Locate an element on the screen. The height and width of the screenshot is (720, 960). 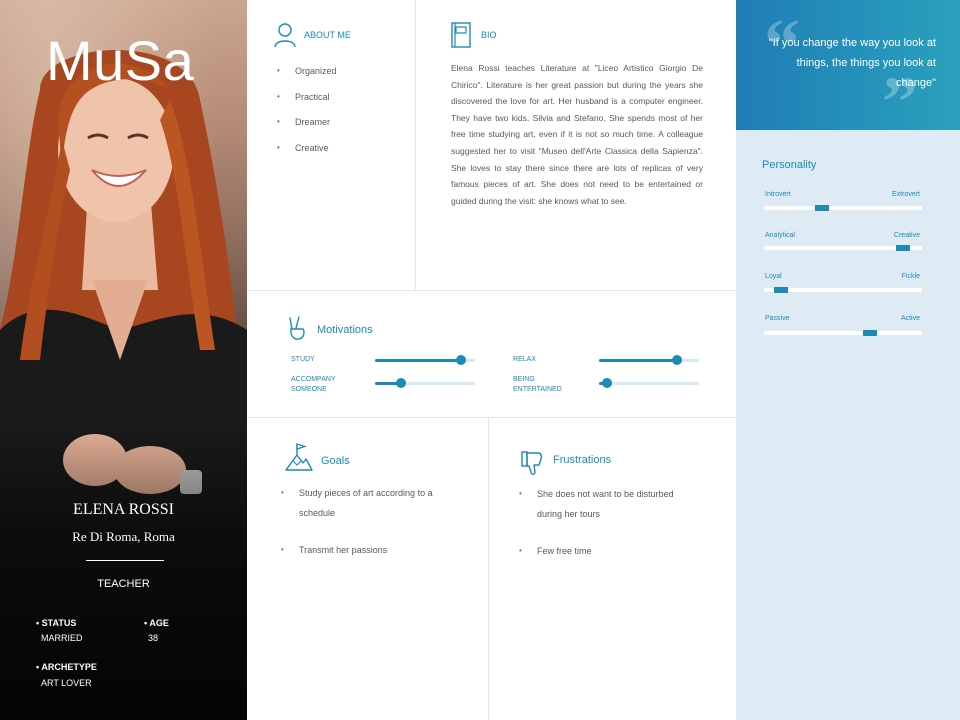
about-item: Practical is located at coordinates (307, 104).